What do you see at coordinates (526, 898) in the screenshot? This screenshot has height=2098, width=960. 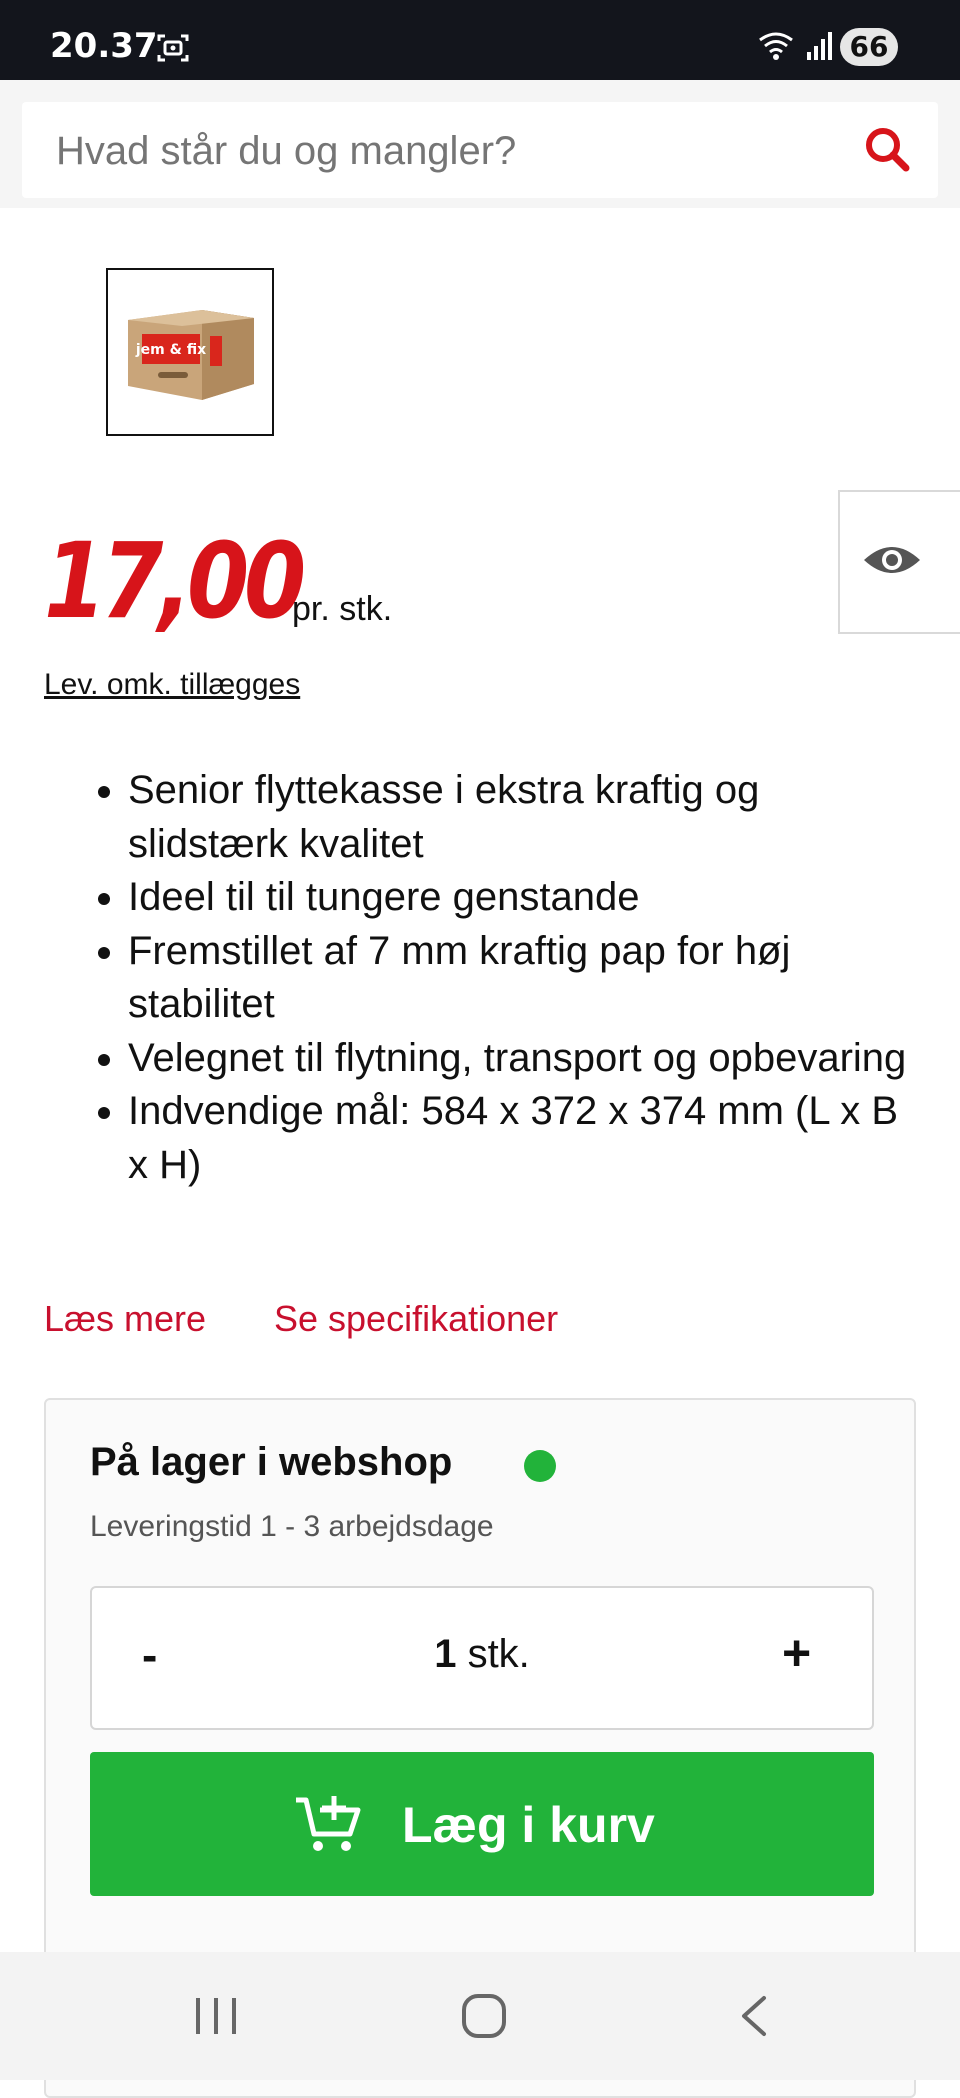 I see `feature-item: Ideel til til tungere genstande` at bounding box center [526, 898].